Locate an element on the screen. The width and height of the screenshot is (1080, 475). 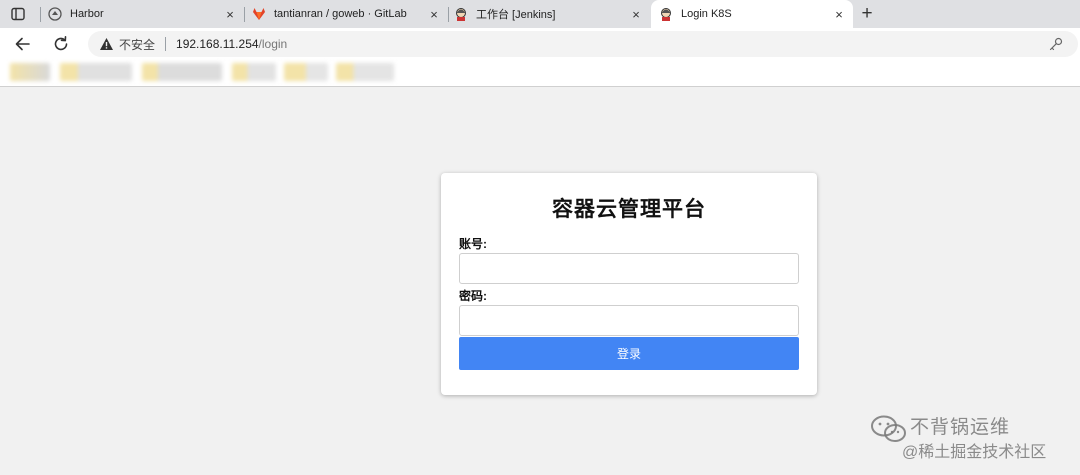
warning-icon is located at coordinates (106, 44).